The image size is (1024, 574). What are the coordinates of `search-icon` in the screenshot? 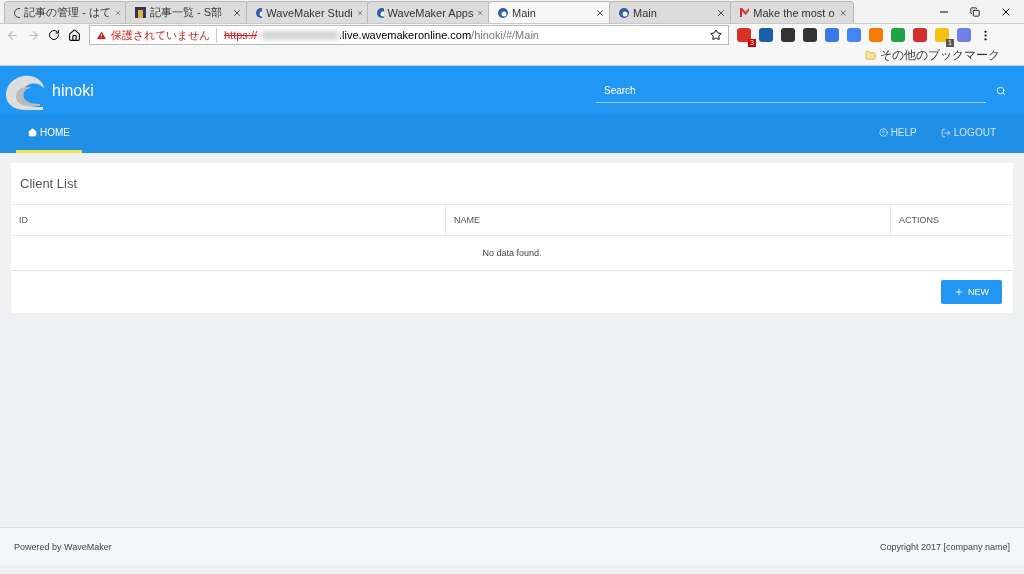 It's located at (1001, 90).